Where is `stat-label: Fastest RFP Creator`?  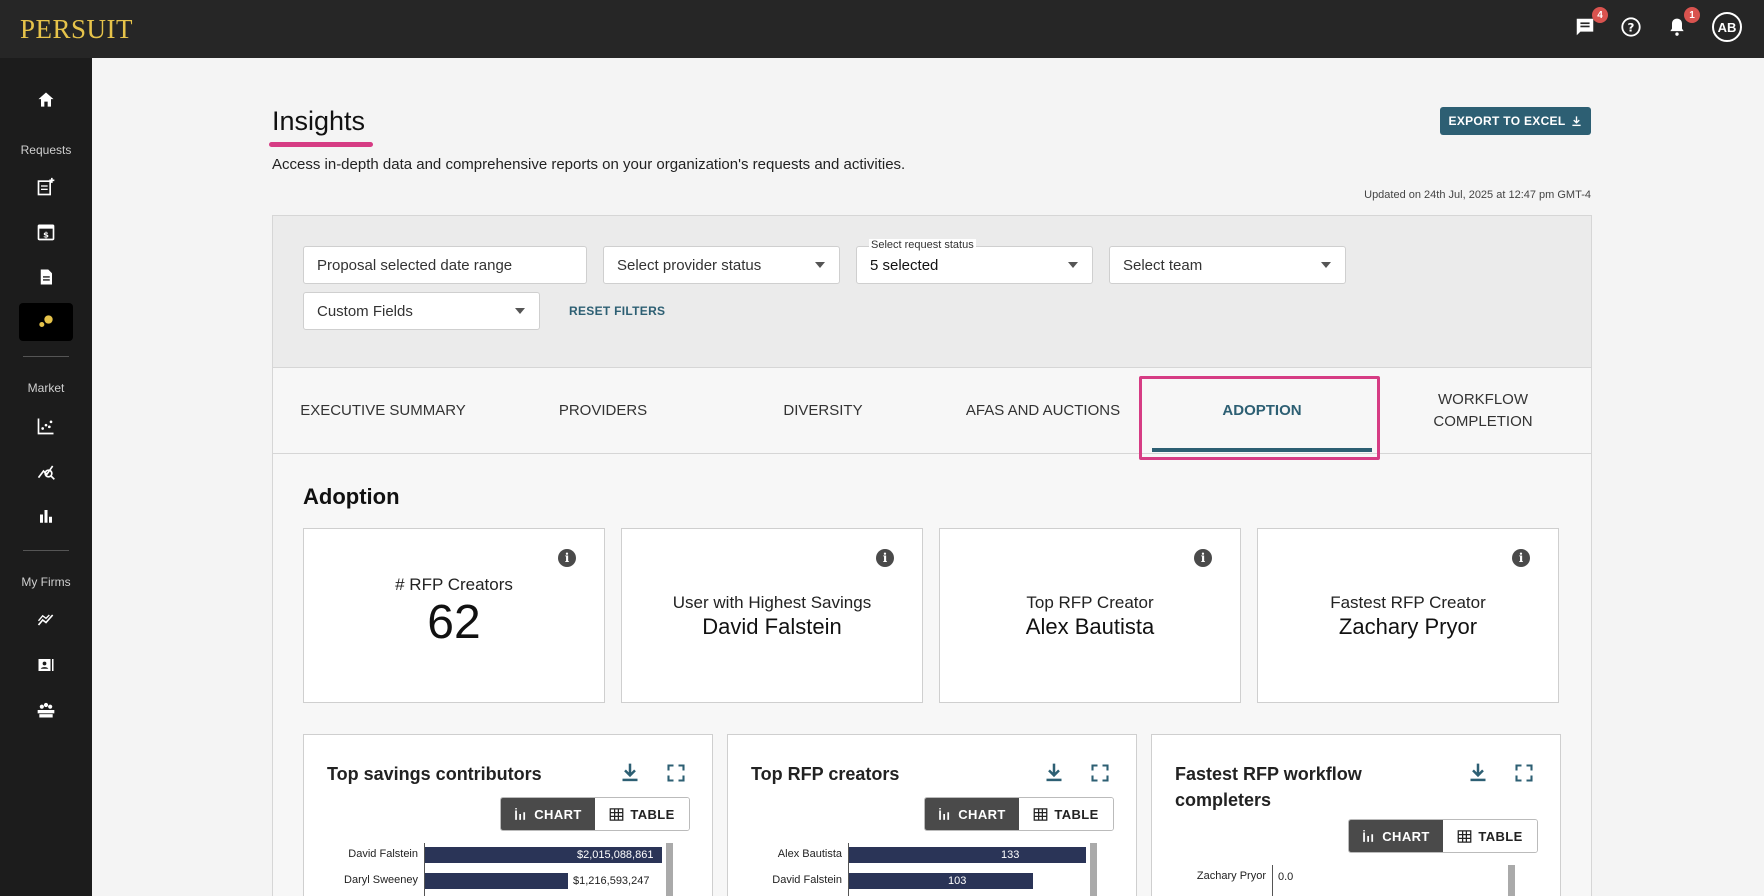 stat-label: Fastest RFP Creator is located at coordinates (1408, 602).